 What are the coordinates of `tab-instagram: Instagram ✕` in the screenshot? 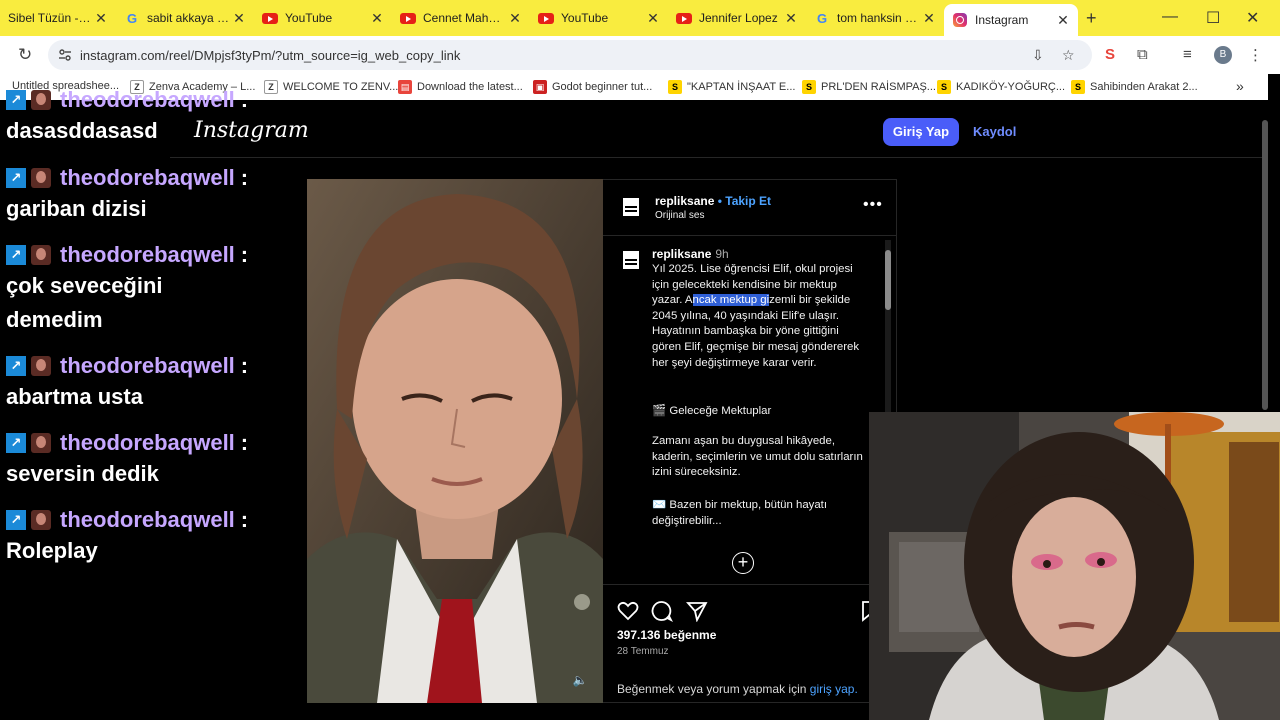 It's located at (1011, 20).